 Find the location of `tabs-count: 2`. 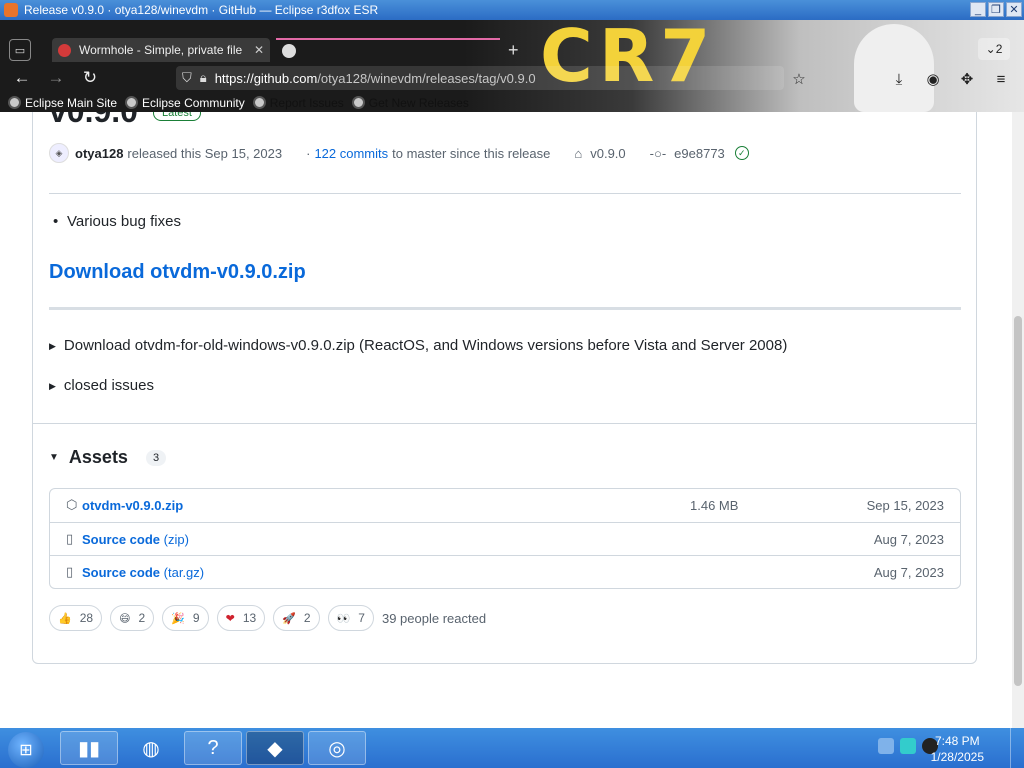

tabs-count: 2 is located at coordinates (999, 49).